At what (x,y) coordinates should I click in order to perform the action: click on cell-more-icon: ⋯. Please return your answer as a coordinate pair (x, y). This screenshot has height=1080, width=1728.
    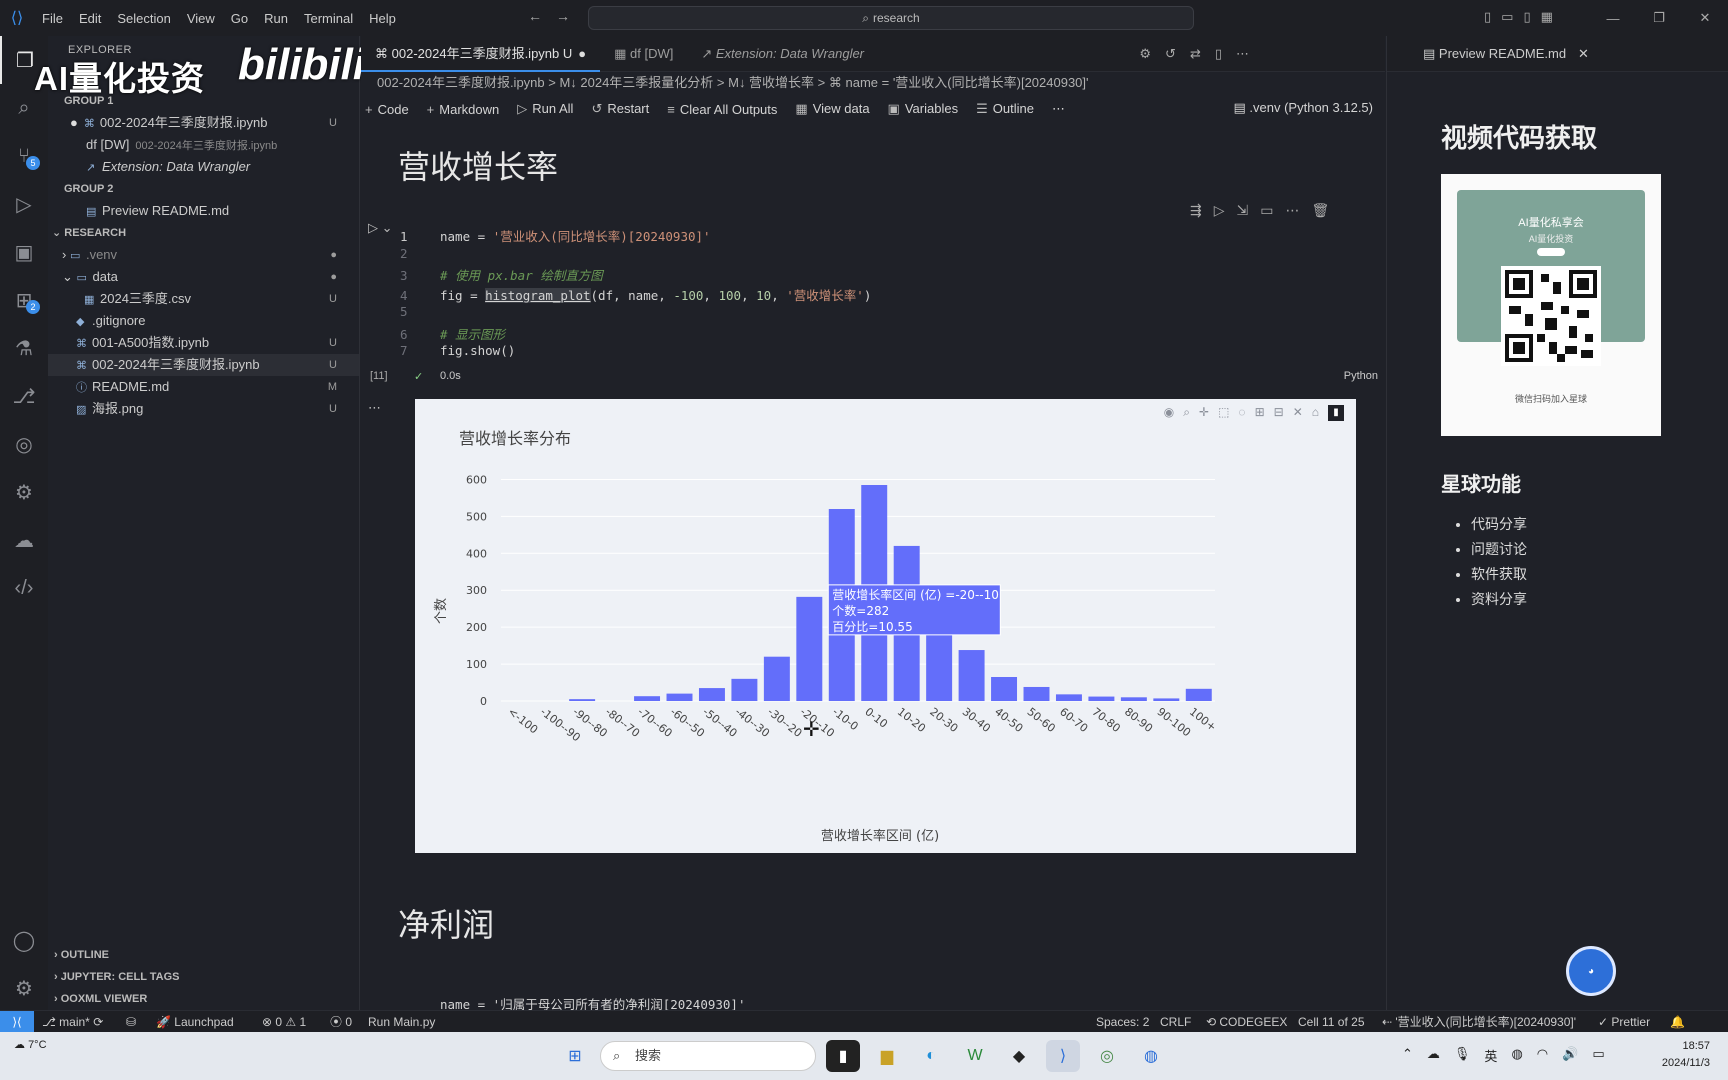
    Looking at the image, I should click on (1292, 210).